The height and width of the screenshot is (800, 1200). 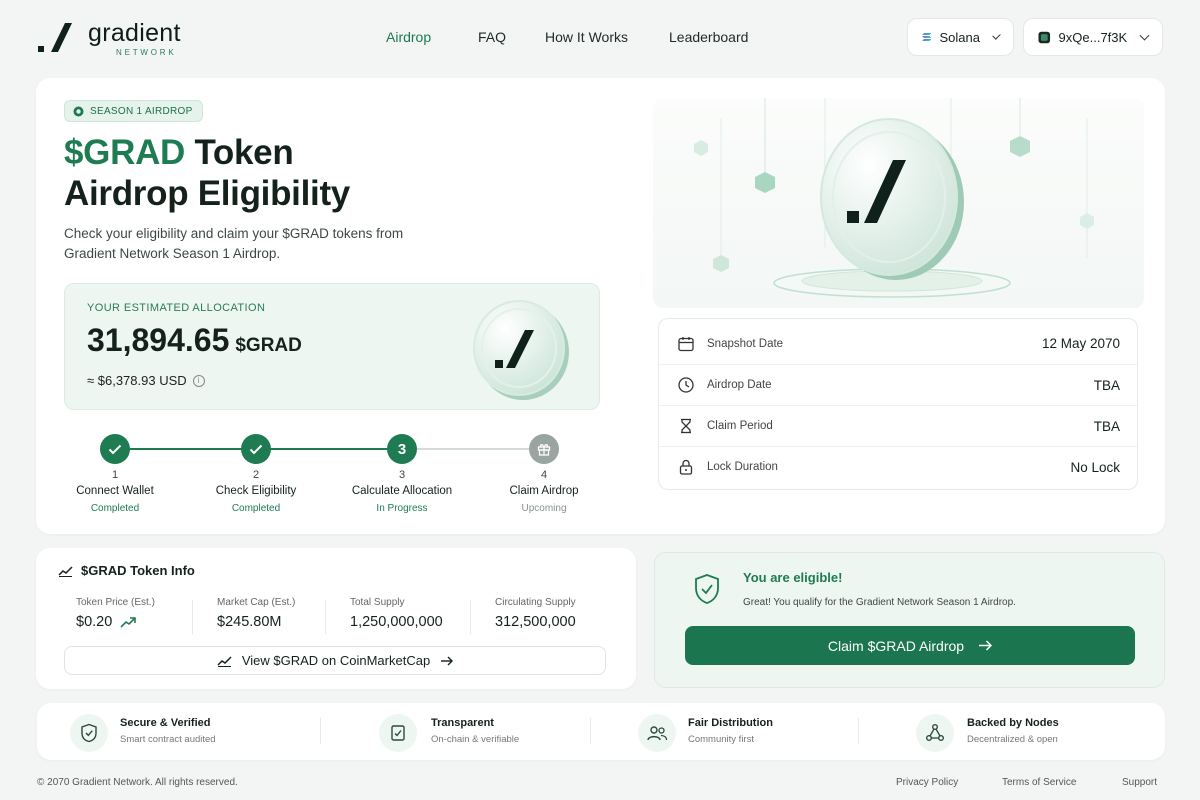 I want to click on wallet-selector: 9xQe...7f3K, so click(x=1093, y=37).